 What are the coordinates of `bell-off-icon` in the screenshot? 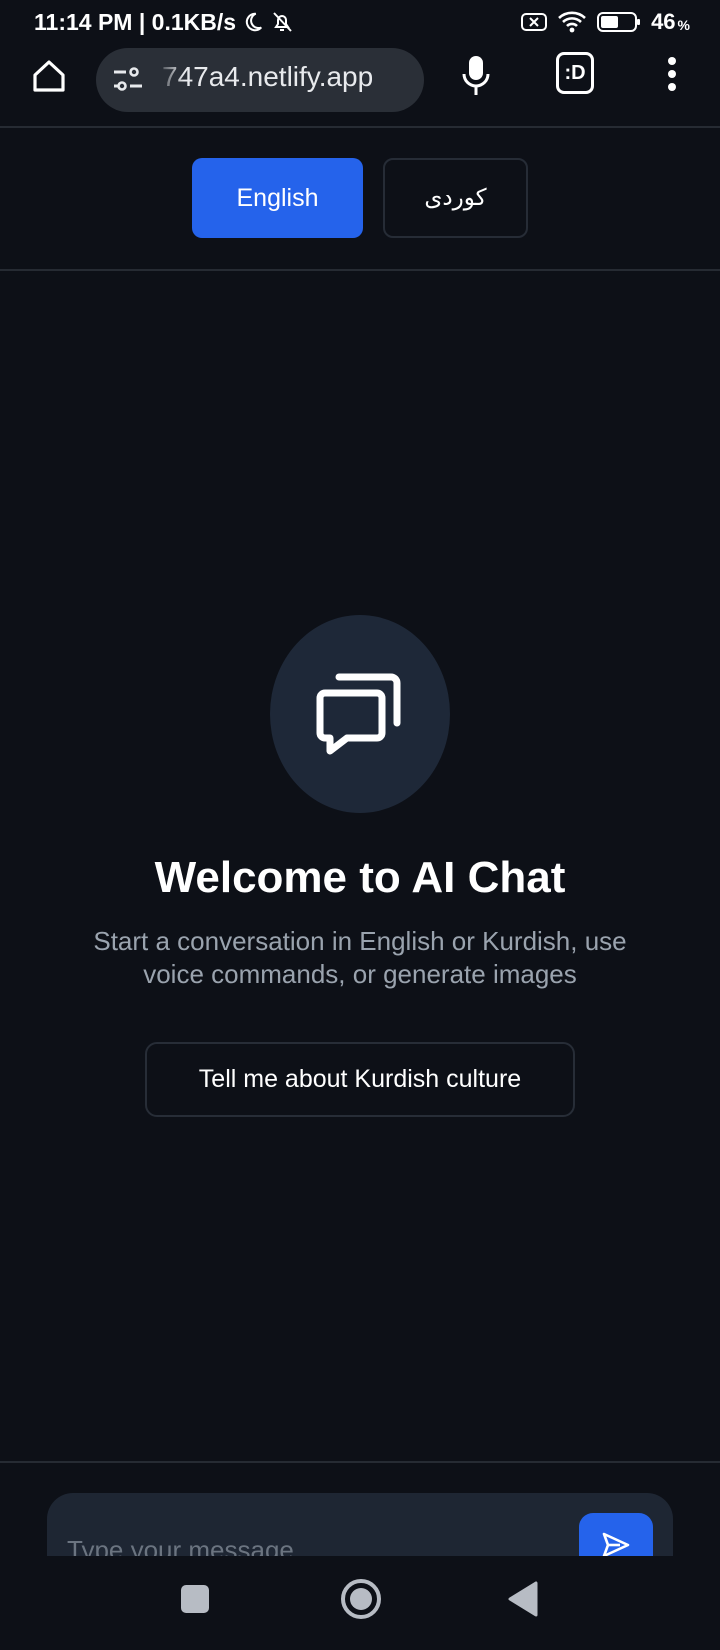 It's located at (282, 22).